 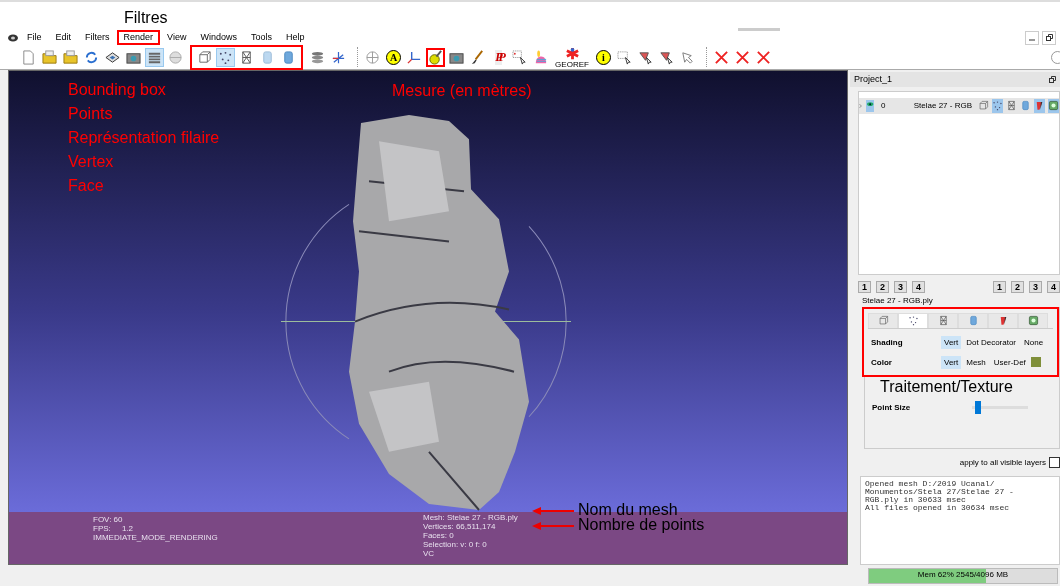 I want to click on eye-icon, so click(x=869, y=104).